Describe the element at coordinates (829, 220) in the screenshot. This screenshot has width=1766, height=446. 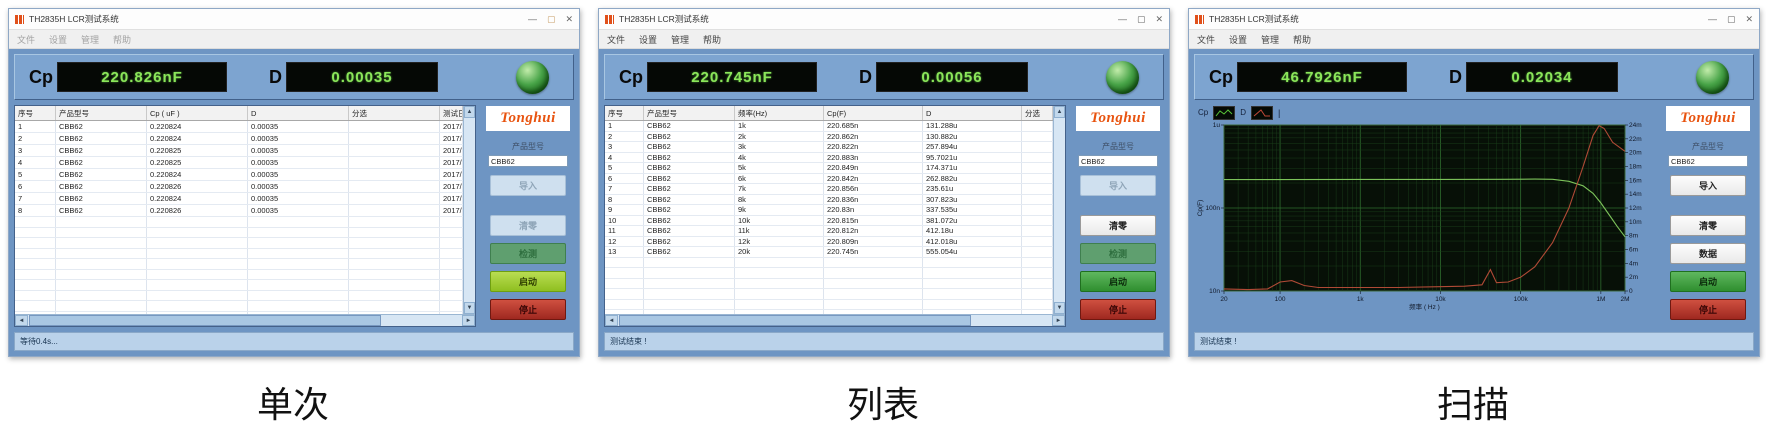
I see `table-row: 10 CBB62 10k 220.815n 381.072u` at that location.